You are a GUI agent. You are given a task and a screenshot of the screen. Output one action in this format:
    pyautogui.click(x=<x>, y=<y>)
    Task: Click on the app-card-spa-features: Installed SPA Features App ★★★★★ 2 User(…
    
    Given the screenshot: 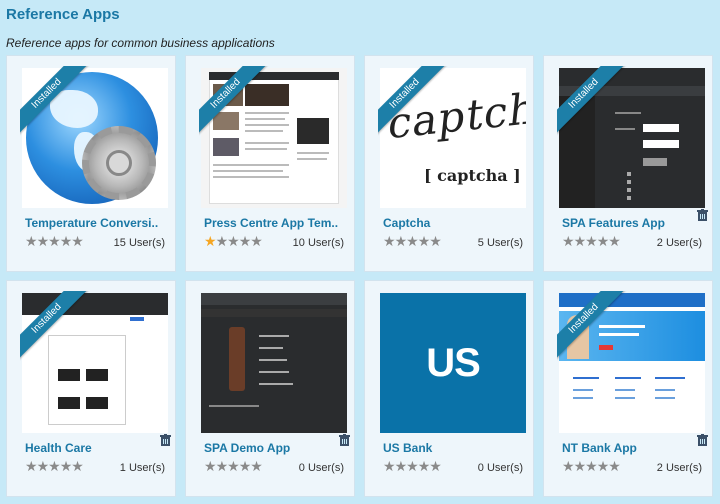 What is the action you would take?
    pyautogui.click(x=628, y=163)
    